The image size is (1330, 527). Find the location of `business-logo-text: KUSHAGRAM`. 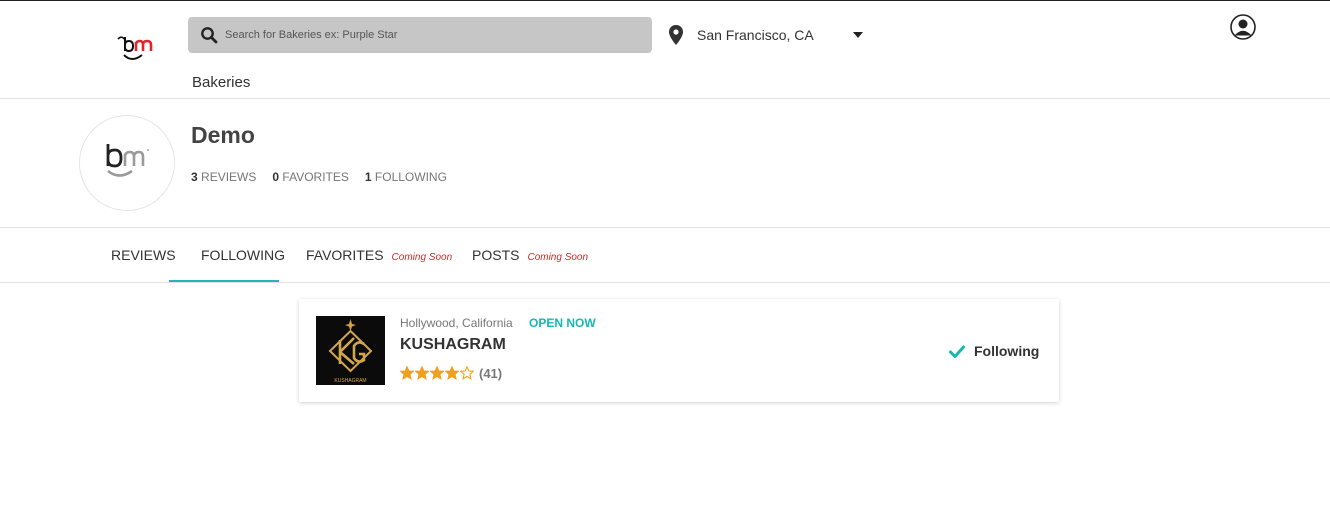

business-logo-text: KUSHAGRAM is located at coordinates (350, 381).